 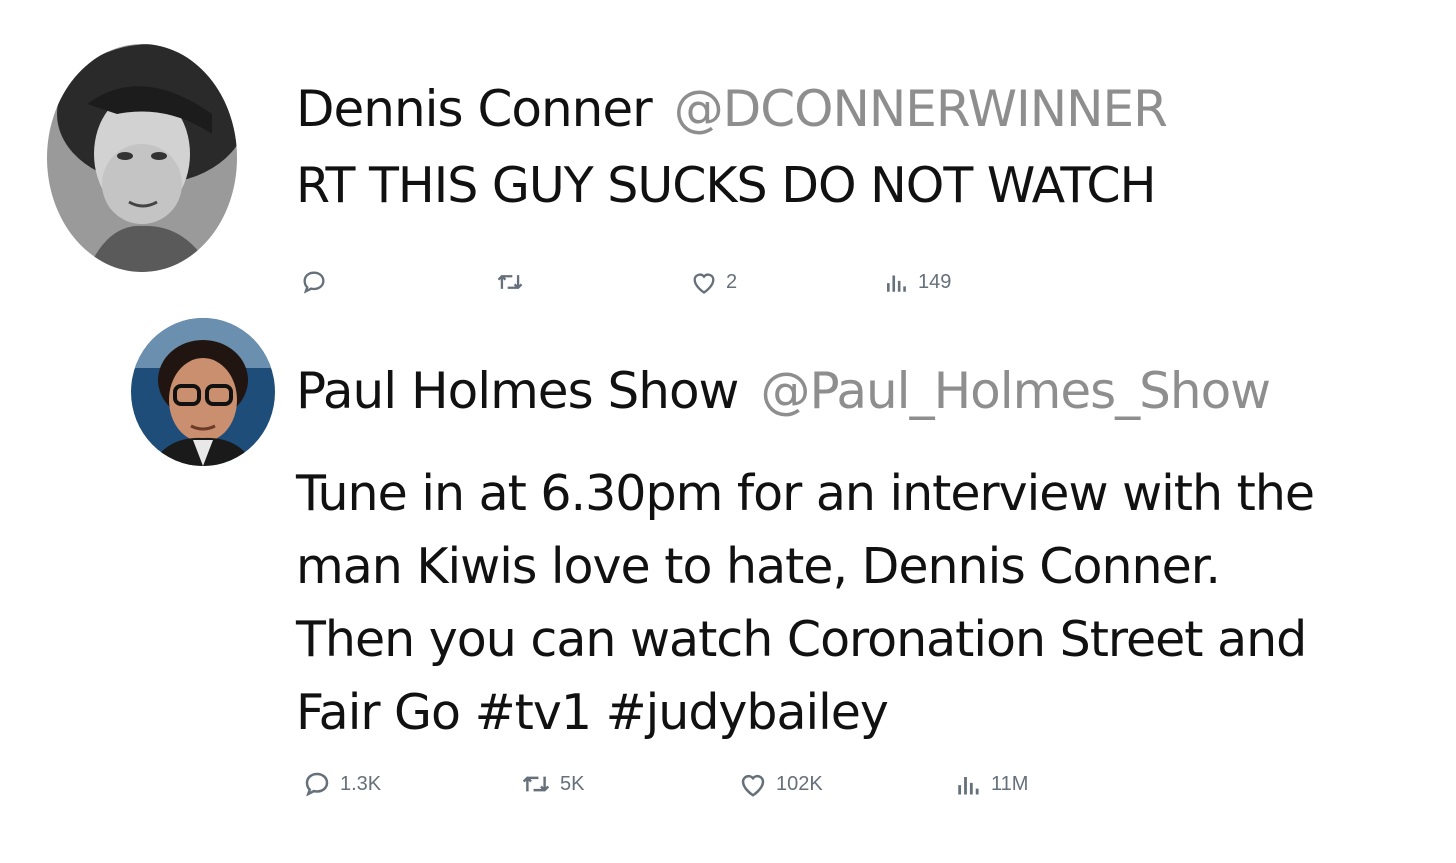 What do you see at coordinates (203, 392) in the screenshot?
I see `avatar` at bounding box center [203, 392].